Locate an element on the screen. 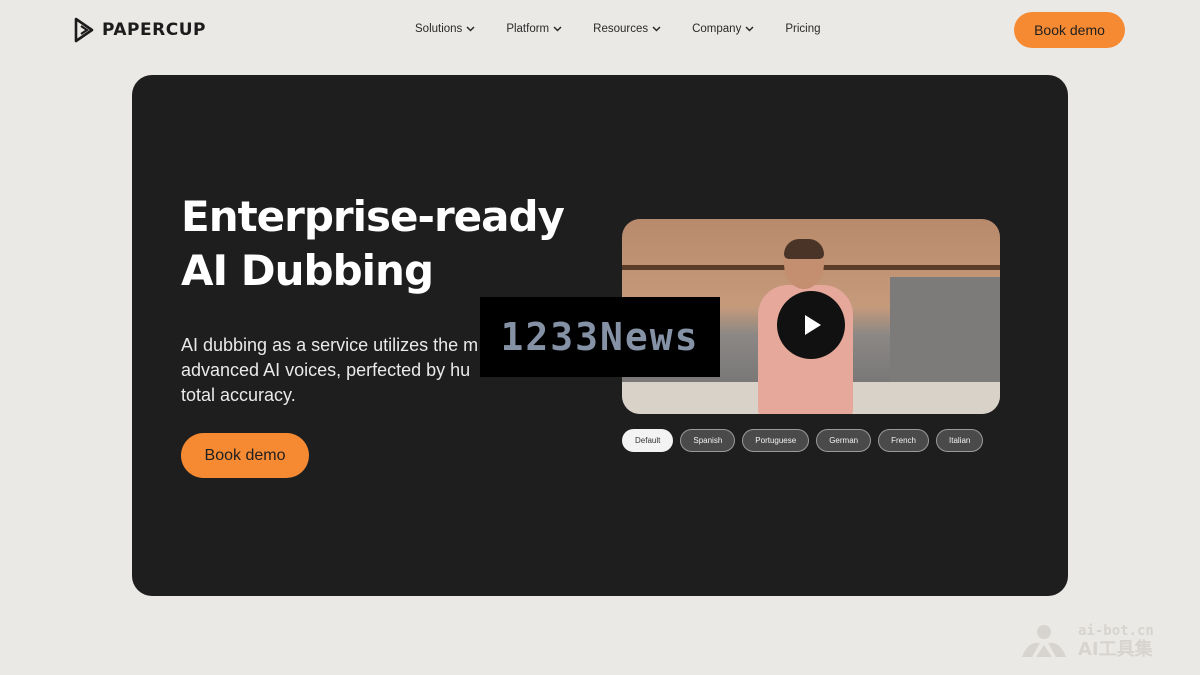  hero-title-line: AI Dubbing is located at coordinates (307, 270).